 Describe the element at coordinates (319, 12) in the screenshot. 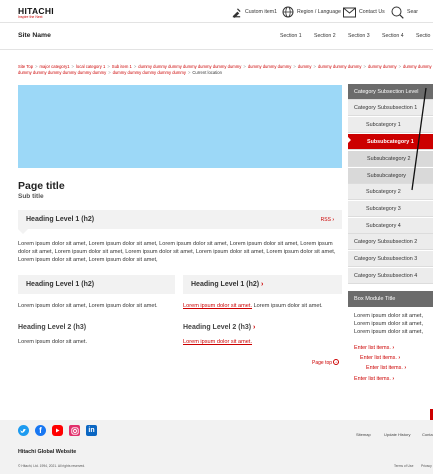

I see `region-language-label: Region / Language` at that location.